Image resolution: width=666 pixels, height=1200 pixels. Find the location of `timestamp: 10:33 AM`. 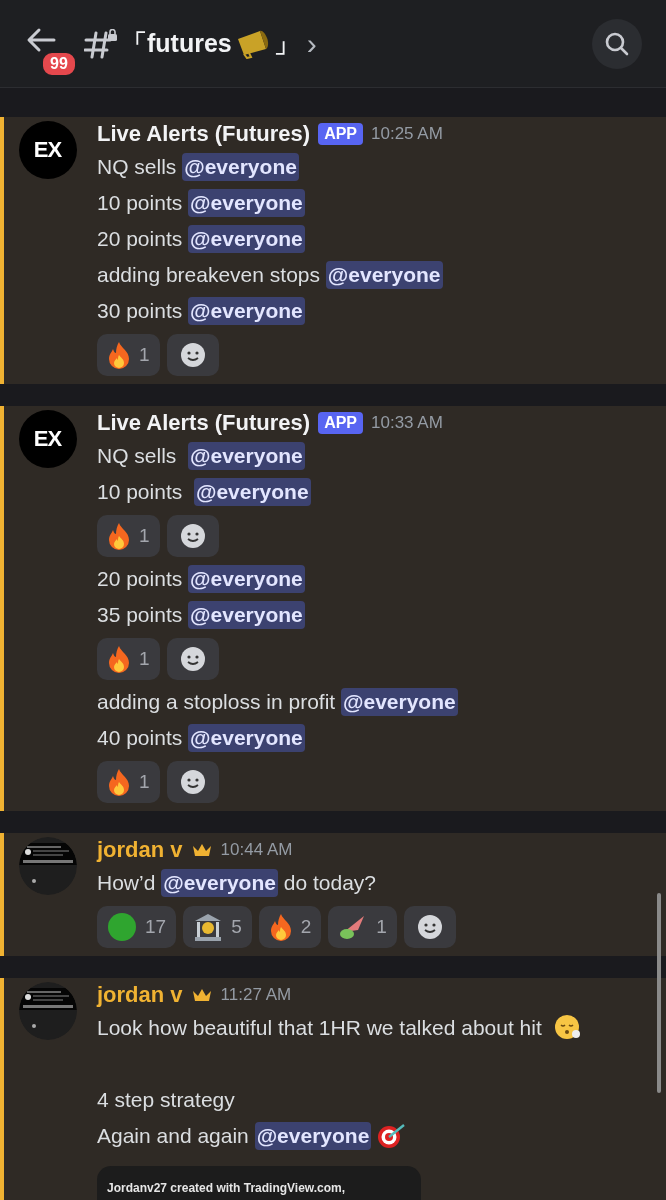

timestamp: 10:33 AM is located at coordinates (407, 423).